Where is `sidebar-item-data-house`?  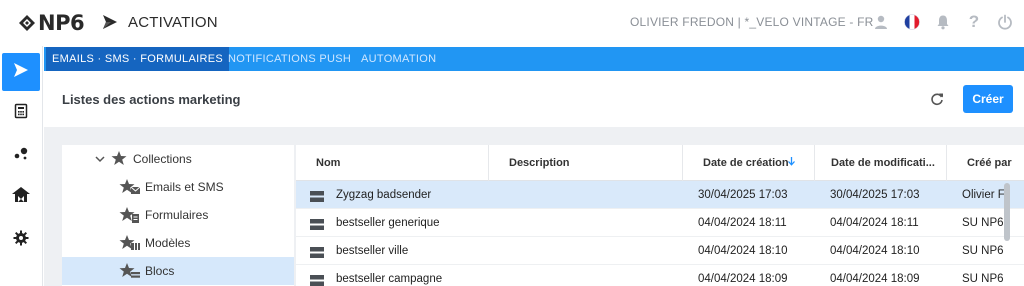
sidebar-item-data-house is located at coordinates (21, 197).